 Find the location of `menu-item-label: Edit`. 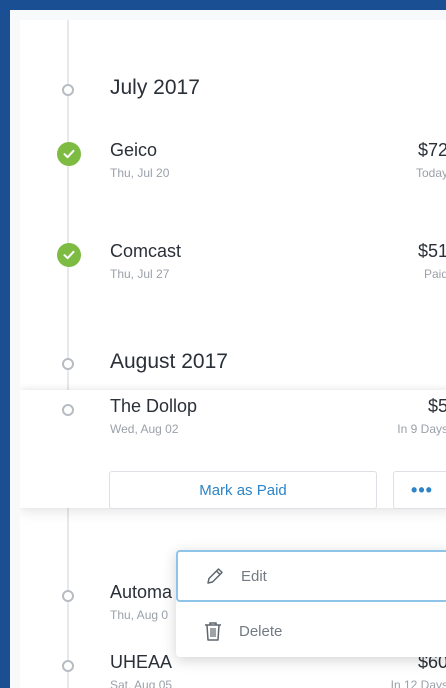

menu-item-label: Edit is located at coordinates (254, 576).